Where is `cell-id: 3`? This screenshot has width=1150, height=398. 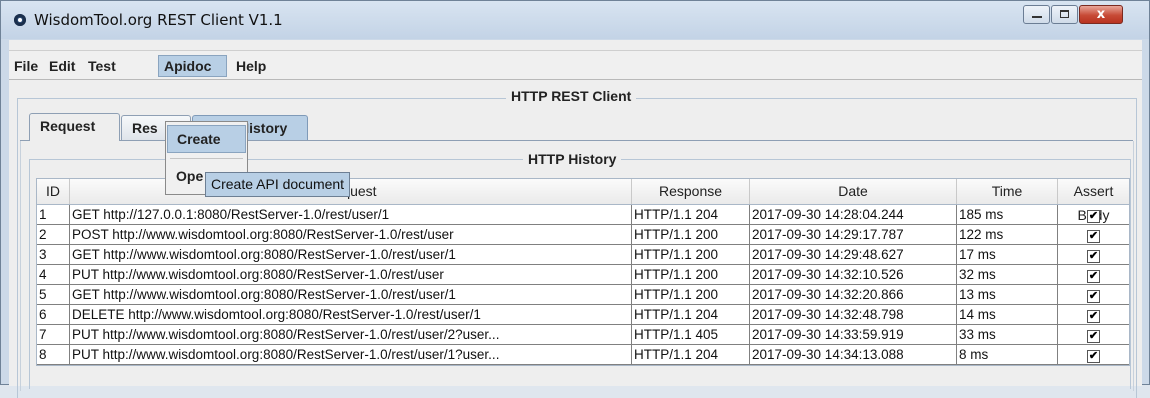 cell-id: 3 is located at coordinates (53, 255).